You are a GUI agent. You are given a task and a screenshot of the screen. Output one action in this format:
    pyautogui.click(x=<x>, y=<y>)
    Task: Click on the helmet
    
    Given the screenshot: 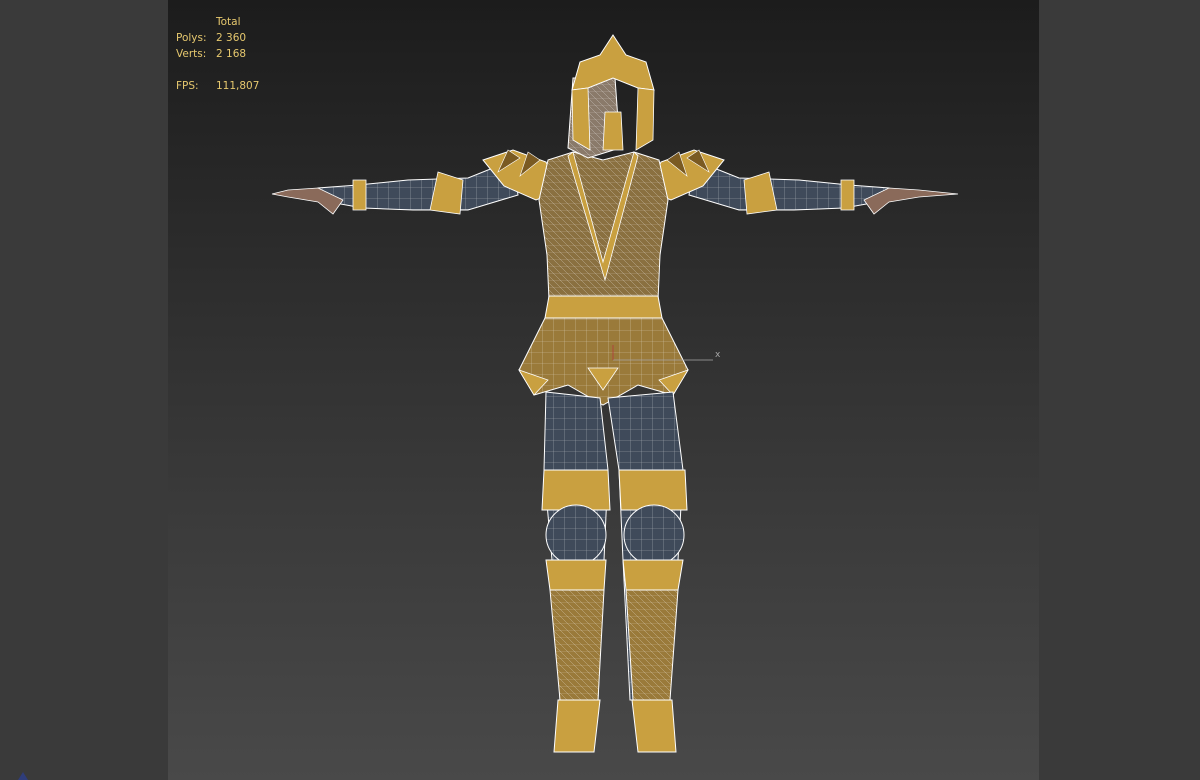 What is the action you would take?
    pyautogui.click(x=611, y=96)
    